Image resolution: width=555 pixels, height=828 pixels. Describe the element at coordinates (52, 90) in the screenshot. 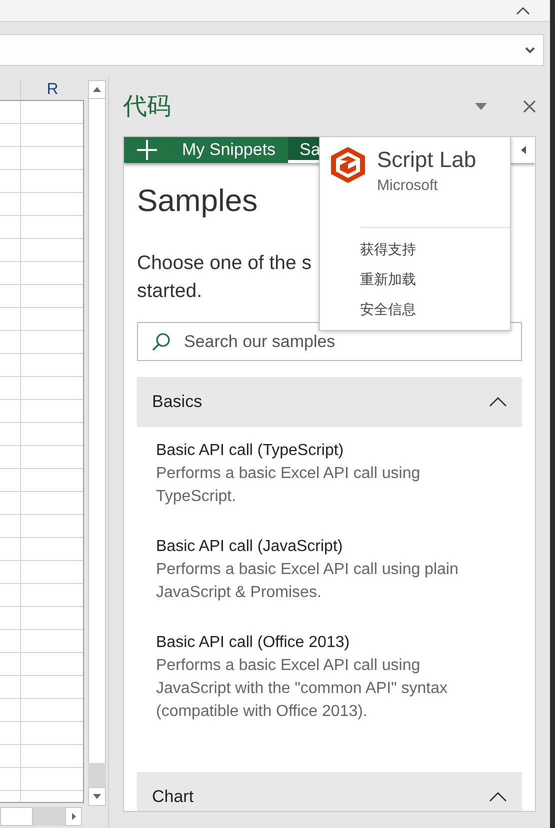

I see `column-header: R` at that location.